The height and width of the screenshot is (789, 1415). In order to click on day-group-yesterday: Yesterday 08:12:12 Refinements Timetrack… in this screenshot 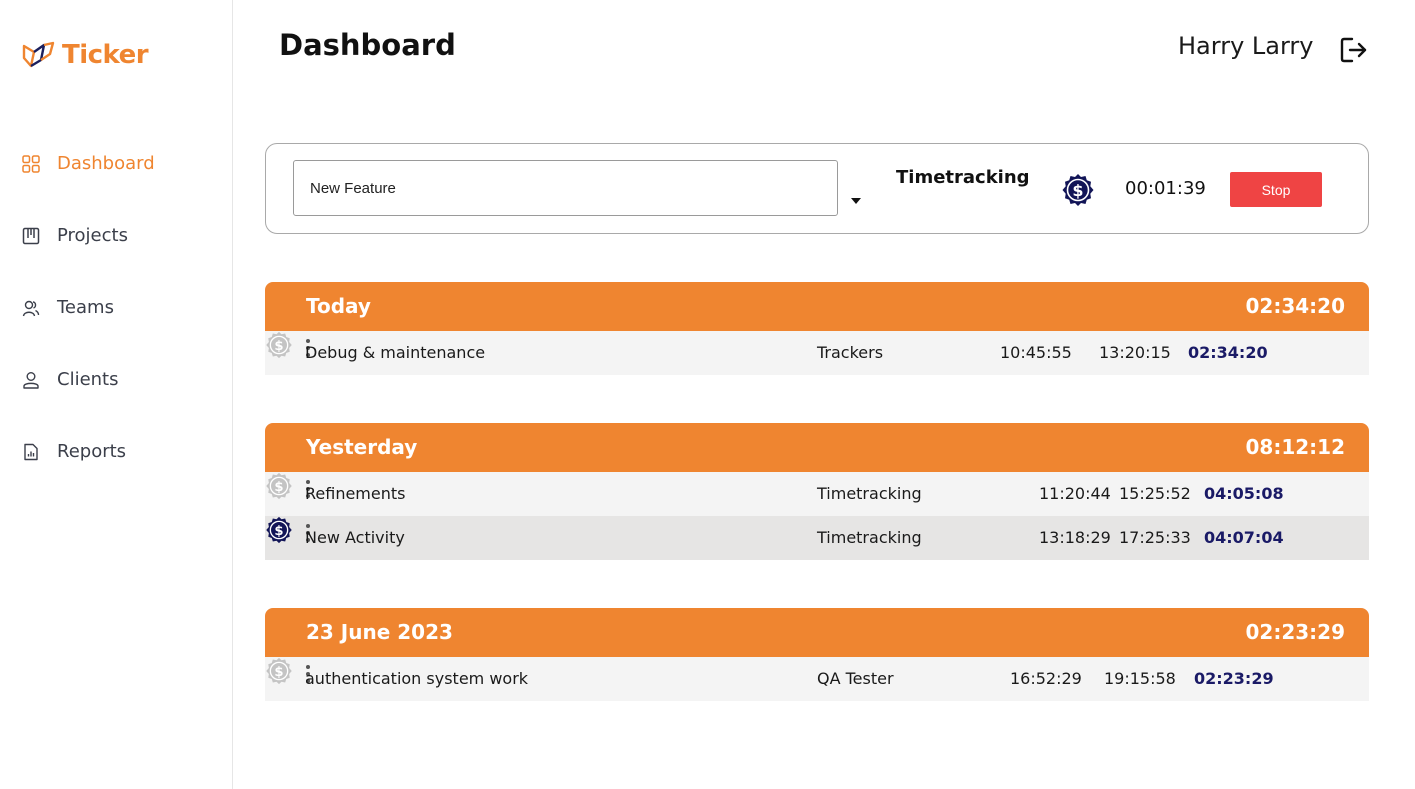, I will do `click(817, 491)`.